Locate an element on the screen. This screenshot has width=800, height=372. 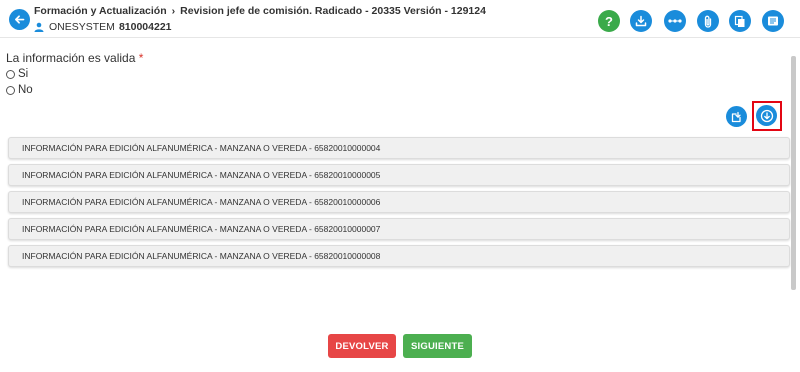
expand-all-button is located at coordinates (766, 115).